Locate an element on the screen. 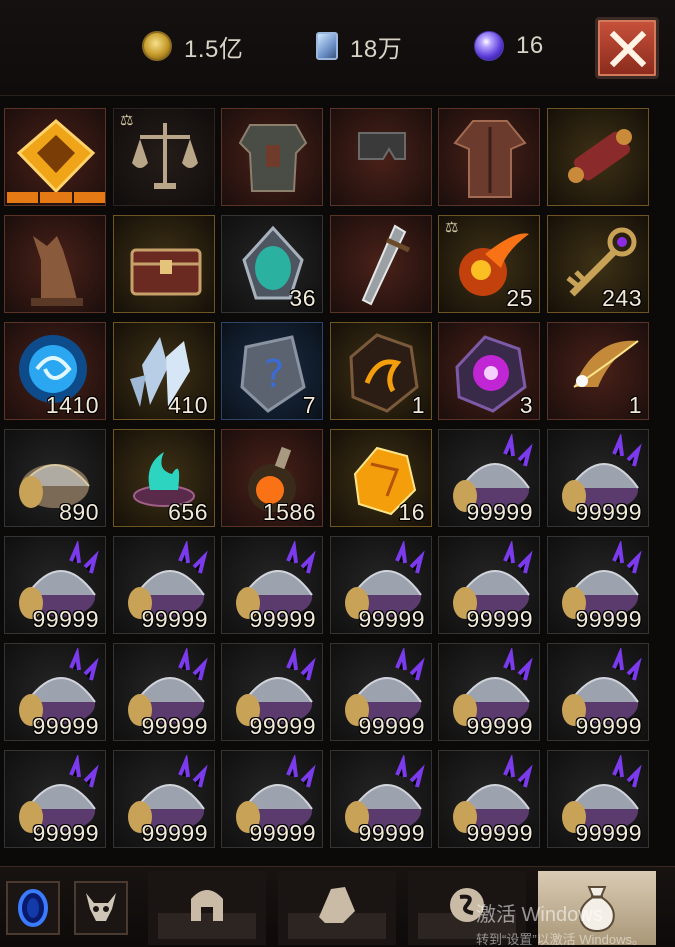  item-count: 656 is located at coordinates (188, 512).